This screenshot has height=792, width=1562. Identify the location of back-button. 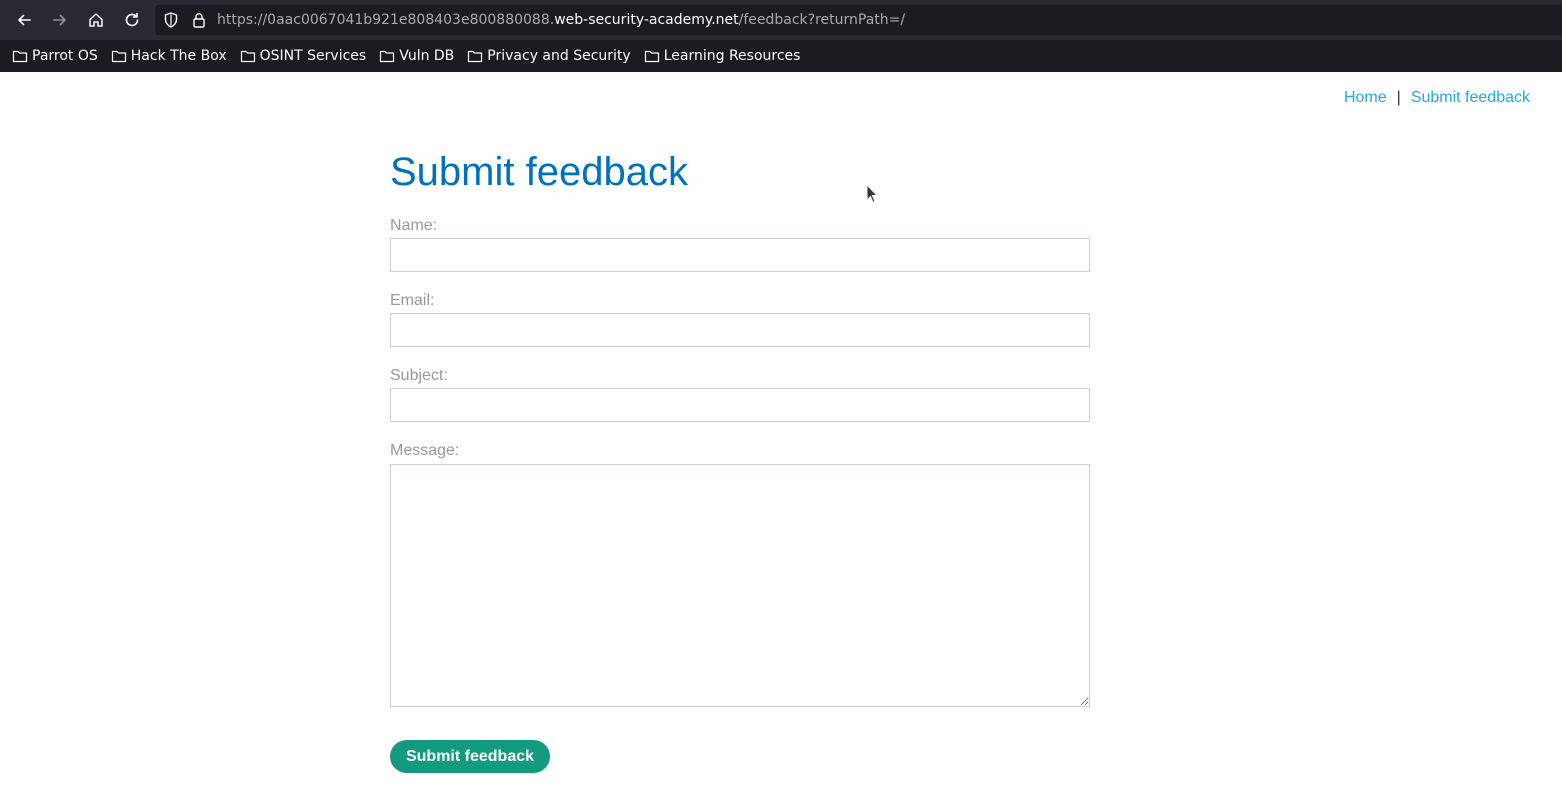
(24, 20).